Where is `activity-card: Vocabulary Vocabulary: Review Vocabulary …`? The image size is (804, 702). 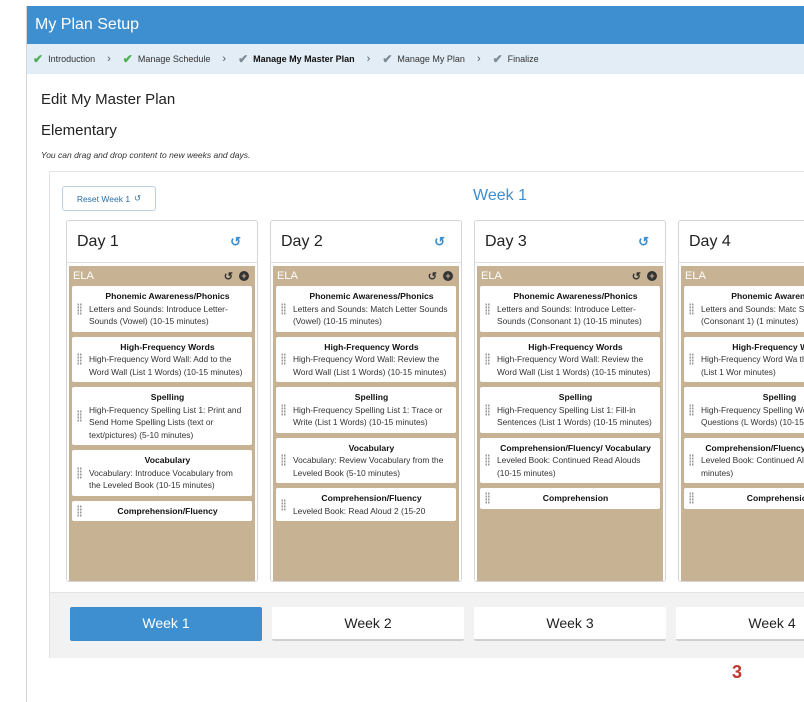
activity-card: Vocabulary Vocabulary: Review Vocabulary … is located at coordinates (366, 460).